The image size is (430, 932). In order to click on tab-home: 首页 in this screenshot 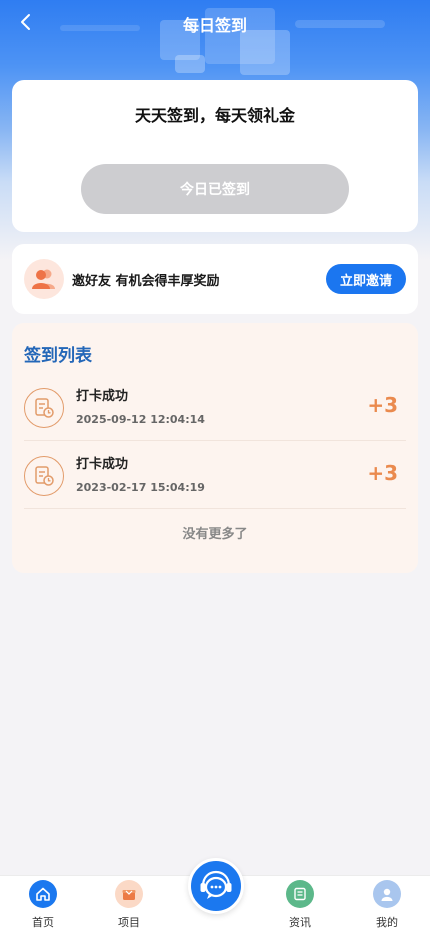, I will do `click(43, 906)`.